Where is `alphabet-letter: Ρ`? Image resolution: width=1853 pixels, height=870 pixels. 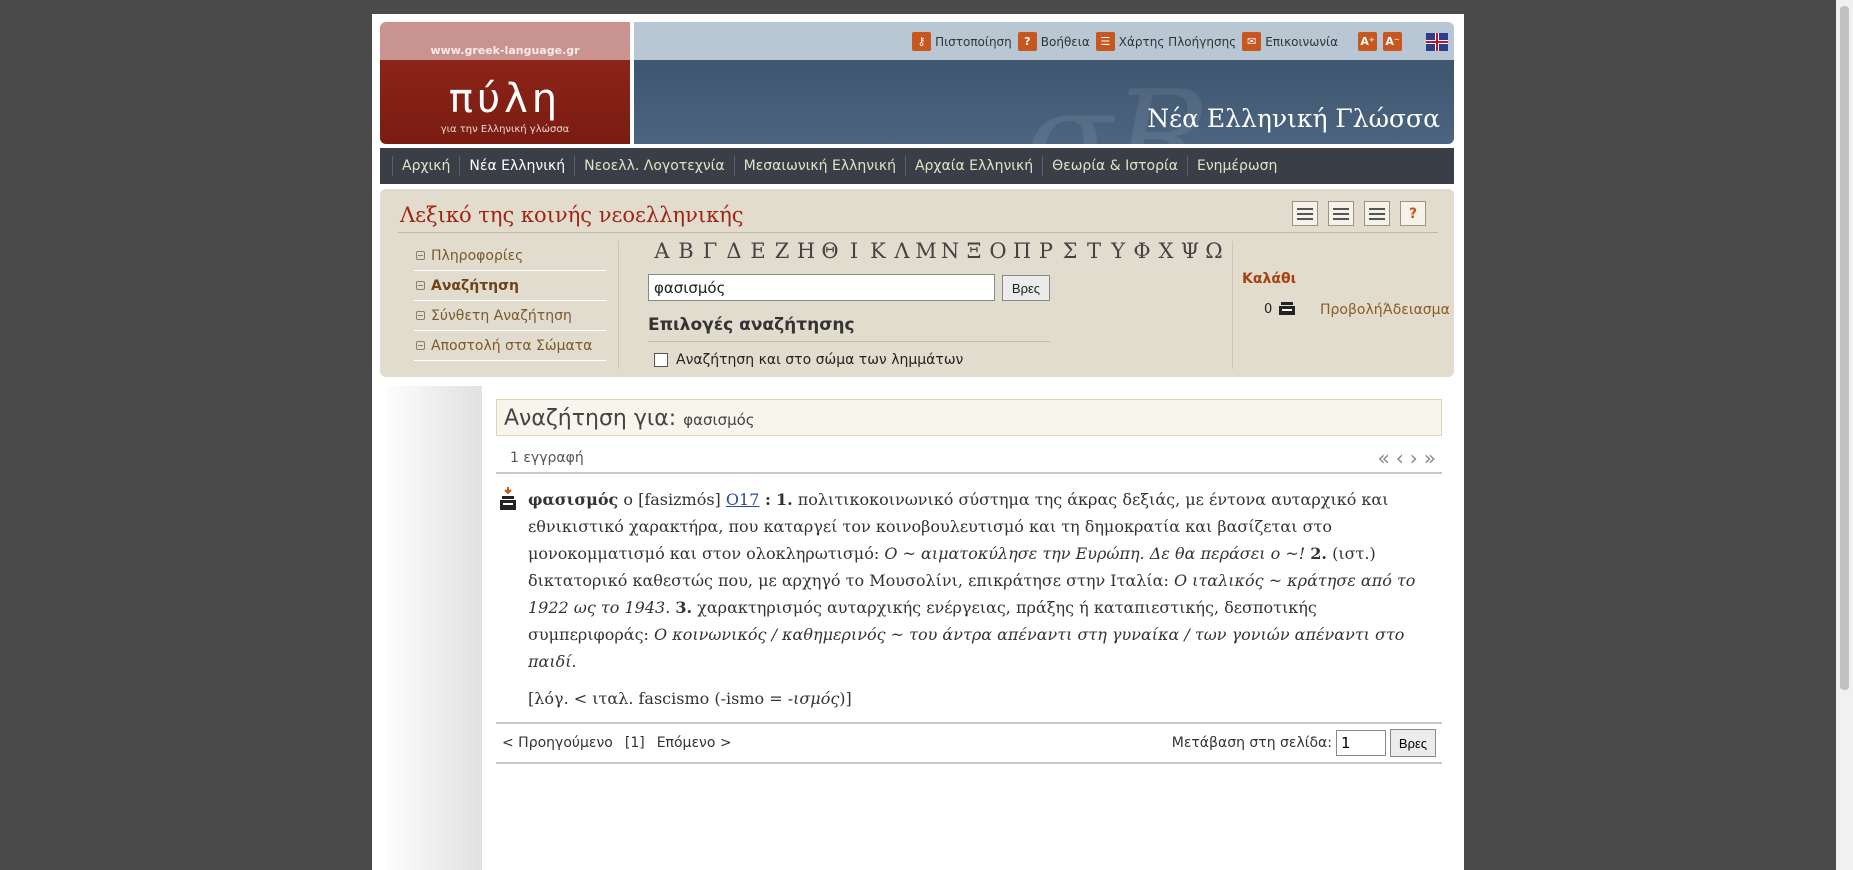
alphabet-letter: Ρ is located at coordinates (1046, 251).